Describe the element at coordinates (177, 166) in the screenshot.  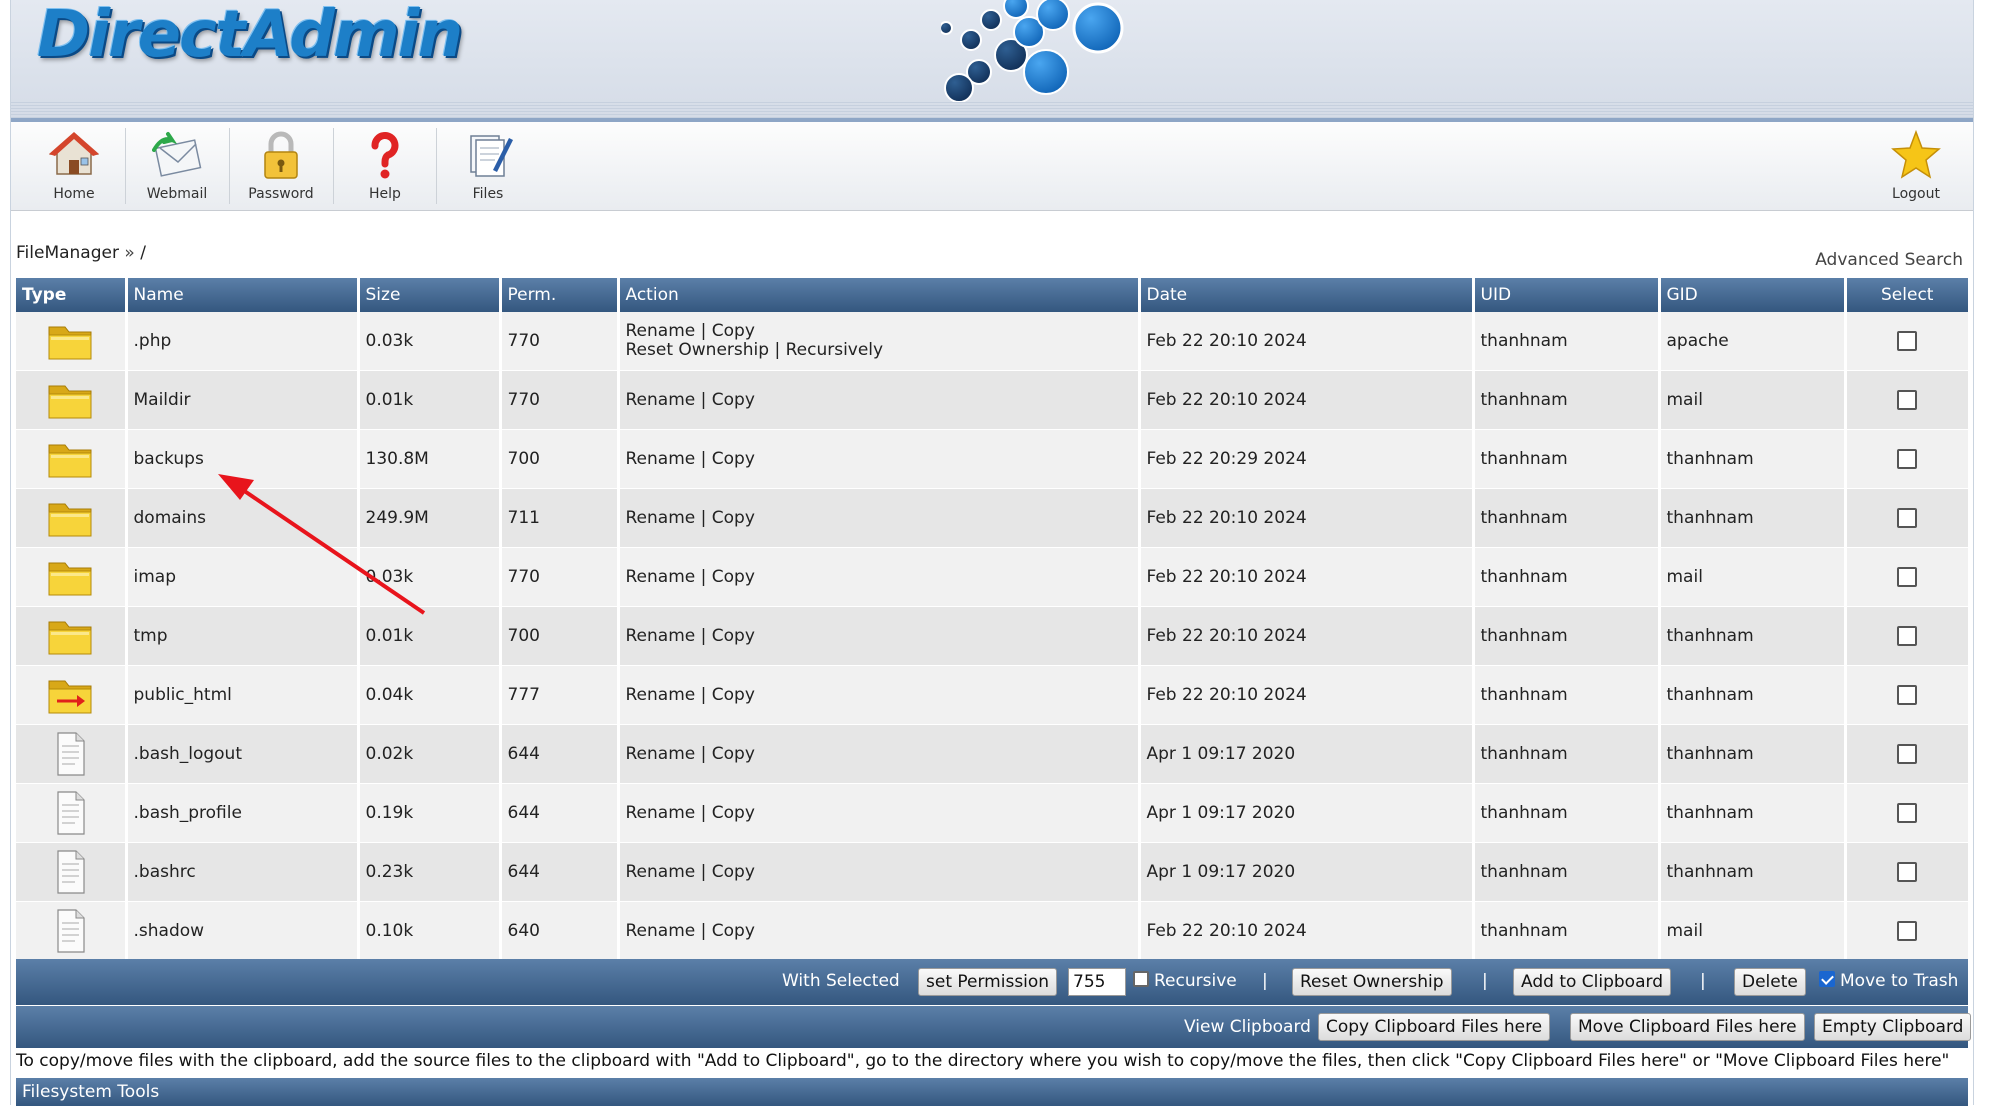
I see `toolbar-webmail: Webmail` at that location.